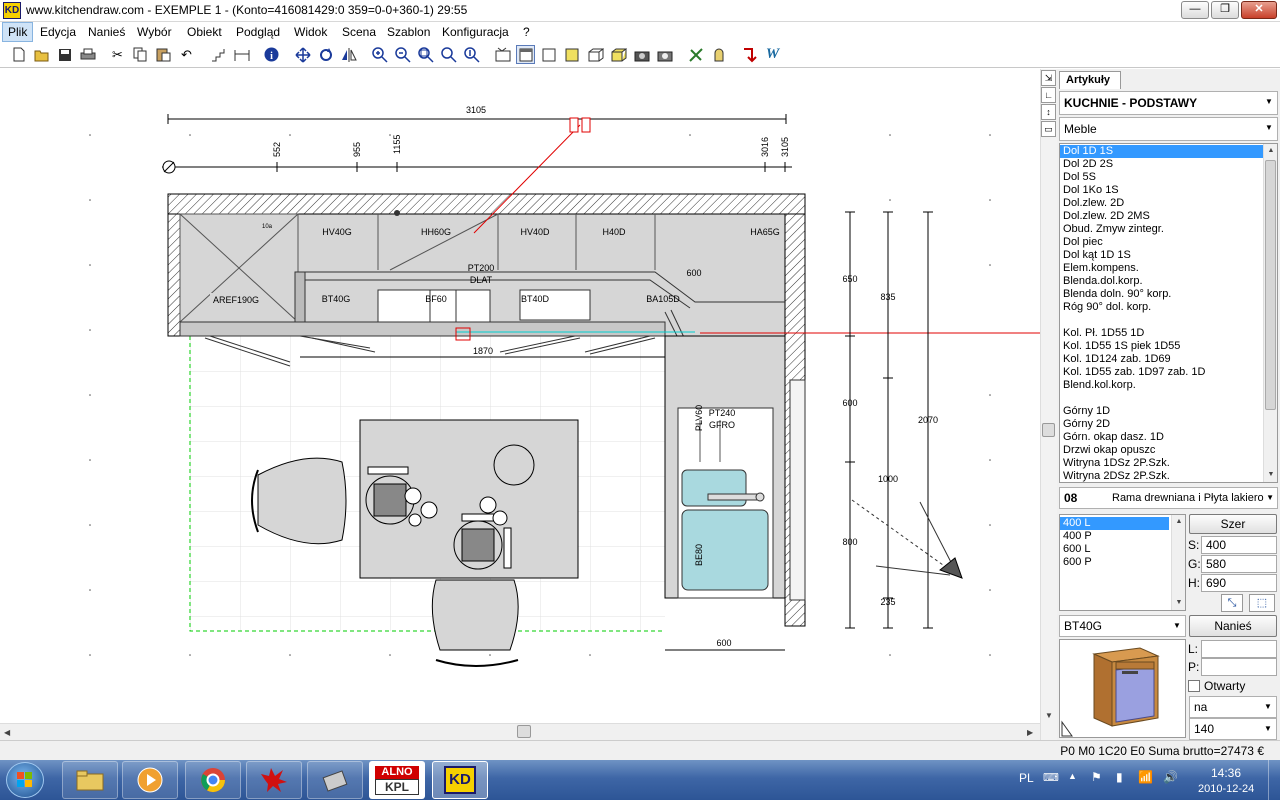 Image resolution: width=1280 pixels, height=800 pixels. What do you see at coordinates (140, 54) in the screenshot?
I see `copy-icon` at bounding box center [140, 54].